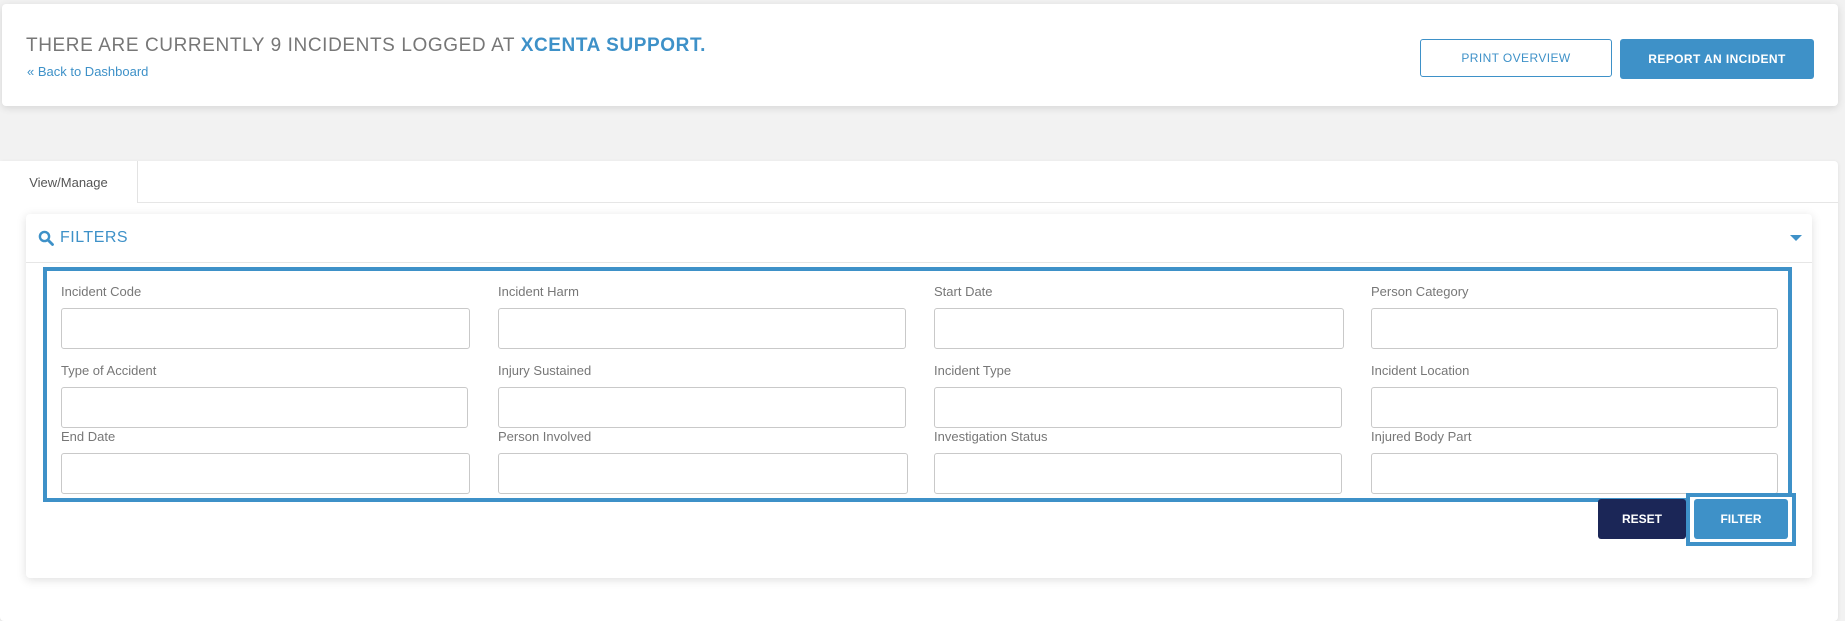 This screenshot has width=1845, height=621. What do you see at coordinates (973, 370) in the screenshot?
I see `incident-type-label: Incident Type` at bounding box center [973, 370].